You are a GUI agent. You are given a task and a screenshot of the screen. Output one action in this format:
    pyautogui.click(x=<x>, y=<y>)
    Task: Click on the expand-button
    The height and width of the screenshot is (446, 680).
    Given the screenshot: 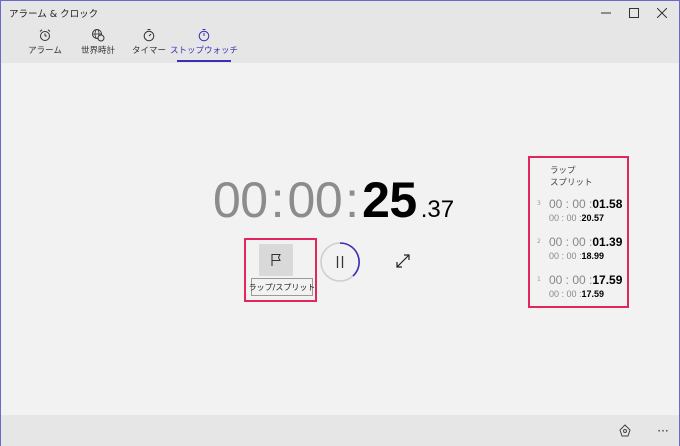 What is the action you would take?
    pyautogui.click(x=403, y=261)
    